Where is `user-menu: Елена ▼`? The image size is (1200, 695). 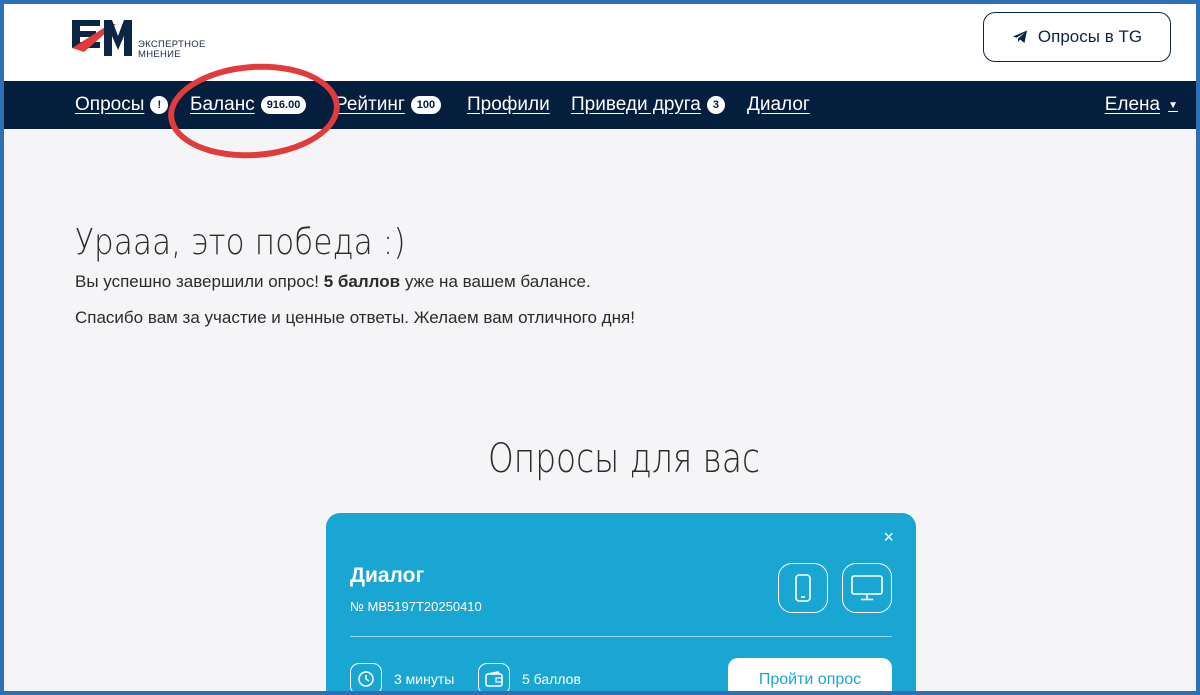 user-menu: Елена ▼ is located at coordinates (1141, 105).